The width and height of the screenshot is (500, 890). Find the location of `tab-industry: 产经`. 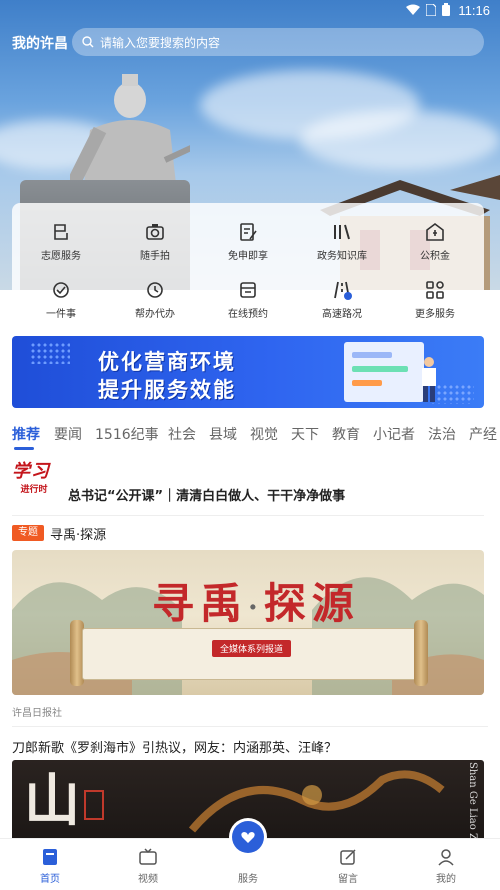

tab-industry: 产经 is located at coordinates (483, 434).